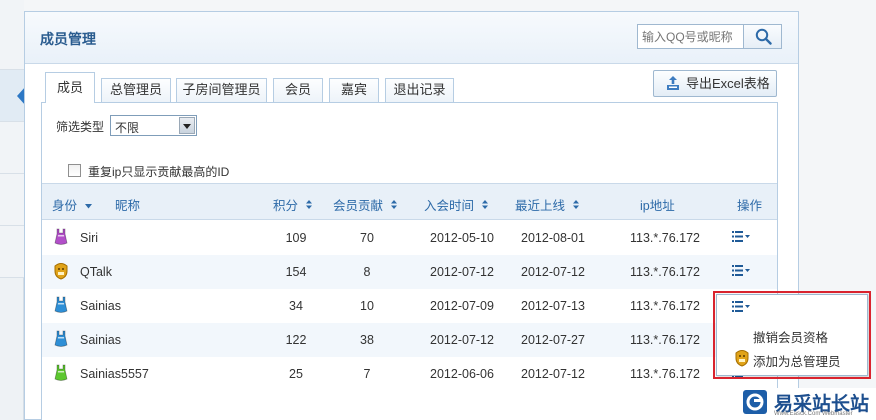 The image size is (876, 420). What do you see at coordinates (96, 272) in the screenshot?
I see `nickname-cell: QTalk` at bounding box center [96, 272].